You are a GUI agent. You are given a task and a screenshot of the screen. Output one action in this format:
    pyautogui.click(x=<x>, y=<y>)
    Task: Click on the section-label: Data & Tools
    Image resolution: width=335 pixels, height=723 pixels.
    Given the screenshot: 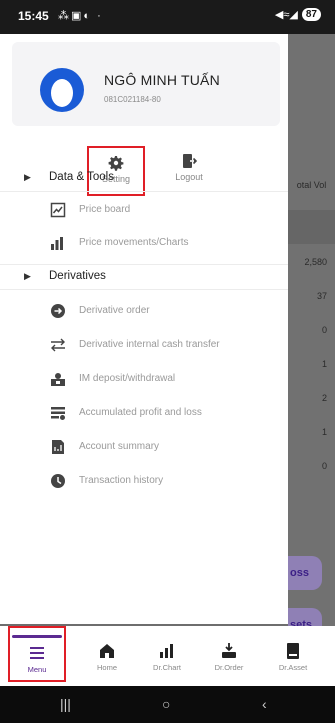 What is the action you would take?
    pyautogui.click(x=81, y=177)
    